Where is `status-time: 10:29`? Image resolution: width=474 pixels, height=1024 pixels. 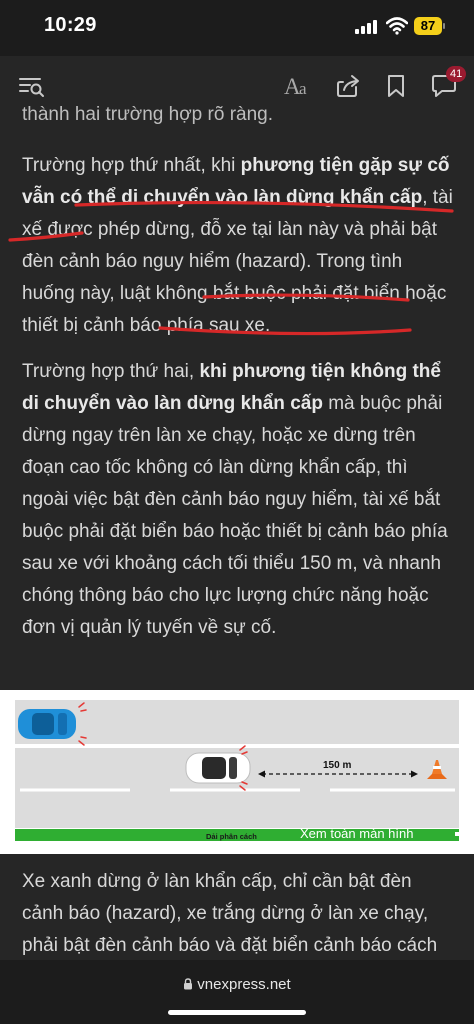
status-time: 10:29 is located at coordinates (70, 25).